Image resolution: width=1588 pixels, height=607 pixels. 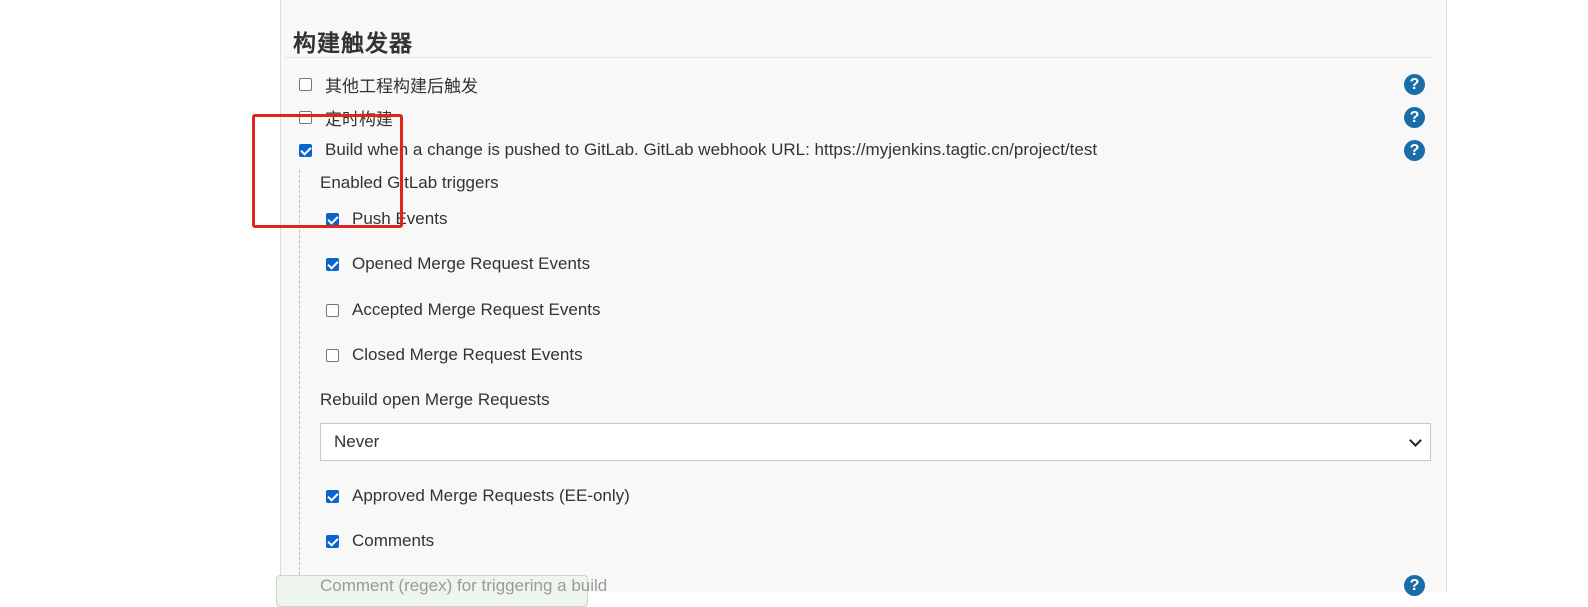 I want to click on chevron-down-icon, so click(x=1415, y=440).